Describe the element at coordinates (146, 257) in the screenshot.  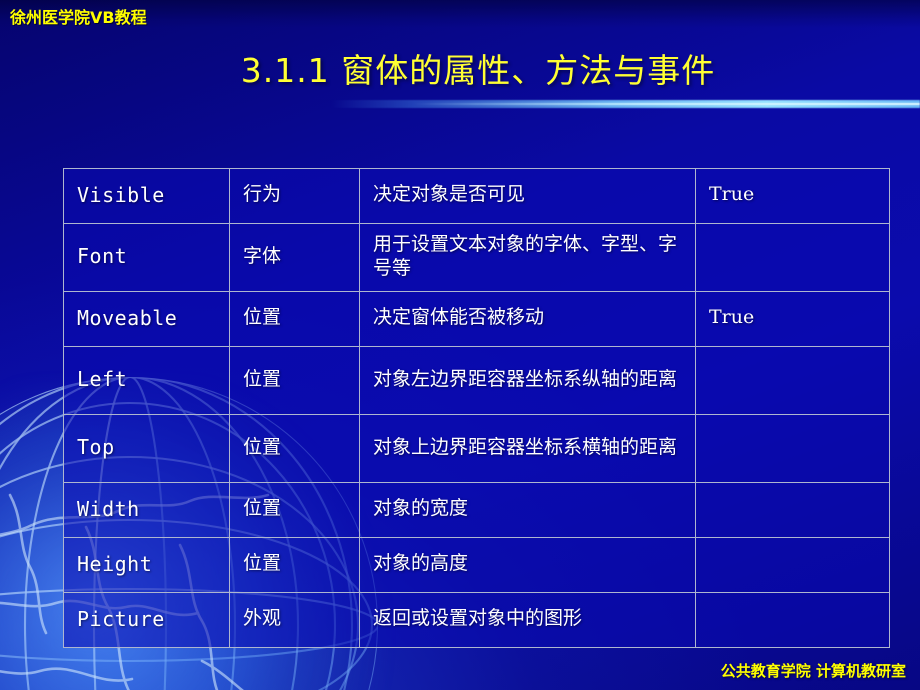
I see `property-name-cell: Font` at that location.